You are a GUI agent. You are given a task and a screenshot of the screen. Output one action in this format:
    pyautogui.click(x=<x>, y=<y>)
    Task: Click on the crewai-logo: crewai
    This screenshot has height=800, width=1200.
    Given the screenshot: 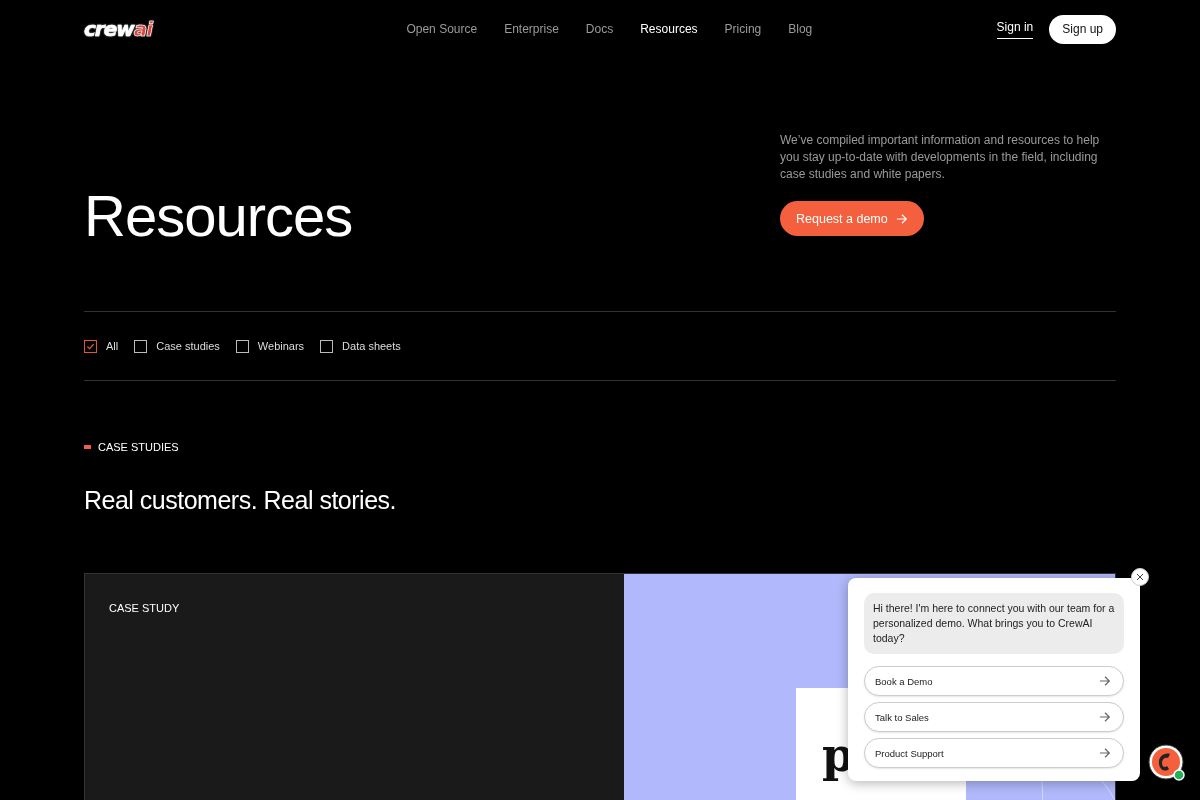 What is the action you would take?
    pyautogui.click(x=118, y=29)
    